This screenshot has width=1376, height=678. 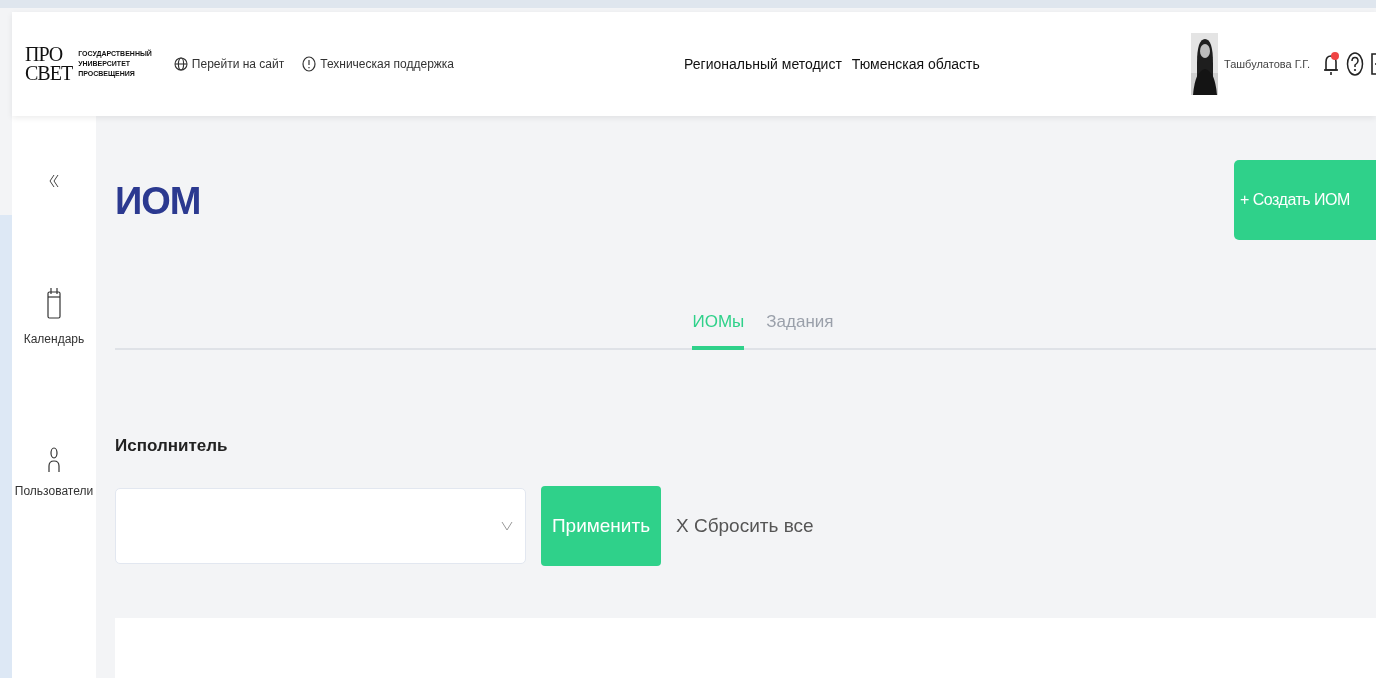 I want to click on bell-icon, so click(x=1331, y=64).